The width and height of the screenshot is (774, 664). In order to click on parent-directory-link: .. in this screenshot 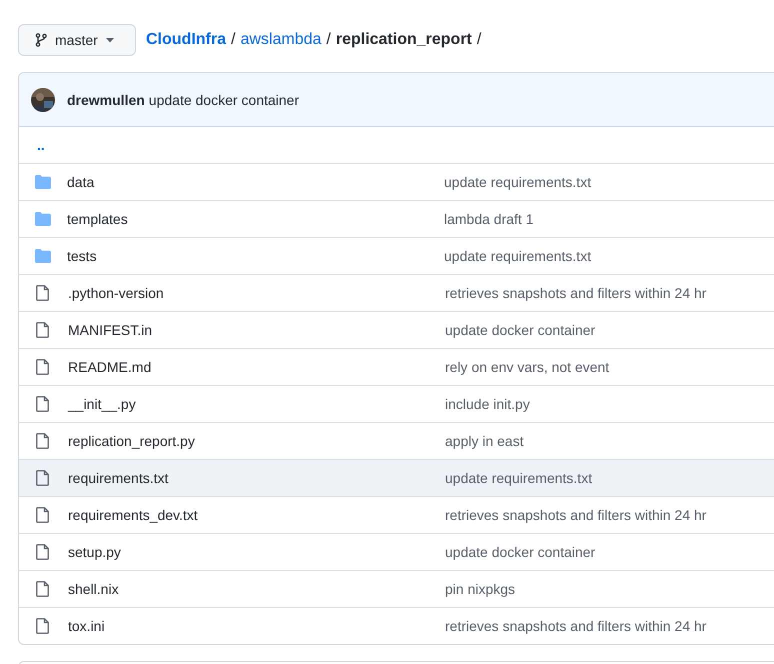, I will do `click(40, 145)`.